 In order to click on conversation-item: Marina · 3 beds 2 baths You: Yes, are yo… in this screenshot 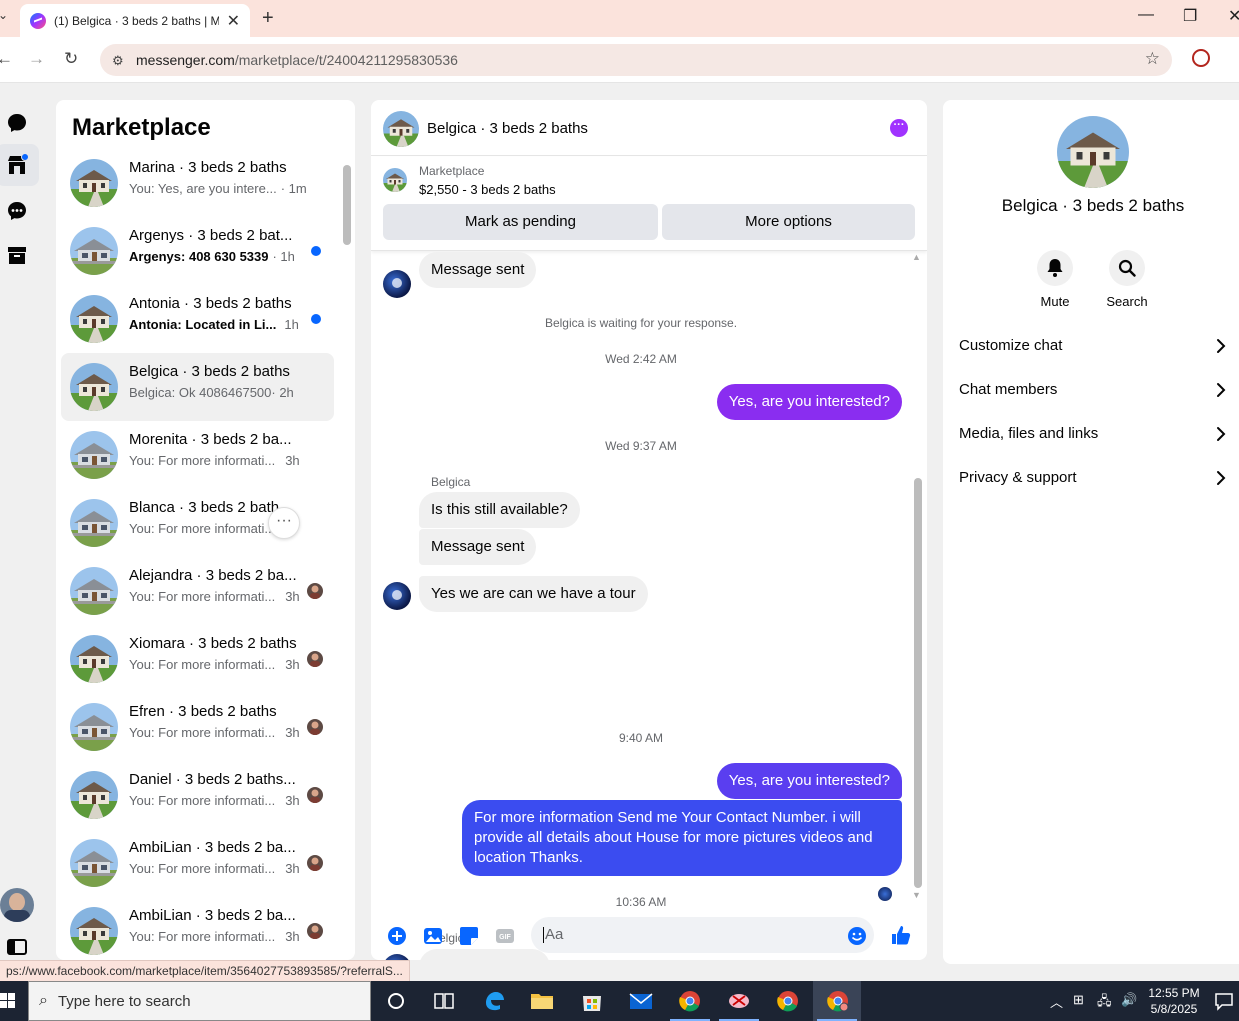, I will do `click(197, 183)`.